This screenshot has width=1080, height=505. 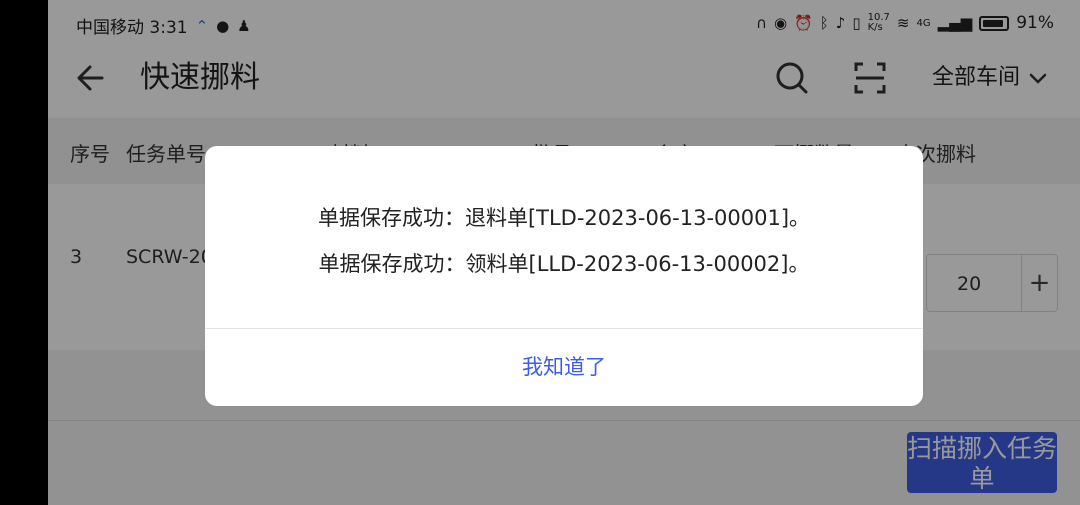 What do you see at coordinates (564, 367) in the screenshot?
I see `dialog-ok-button: 我知道了` at bounding box center [564, 367].